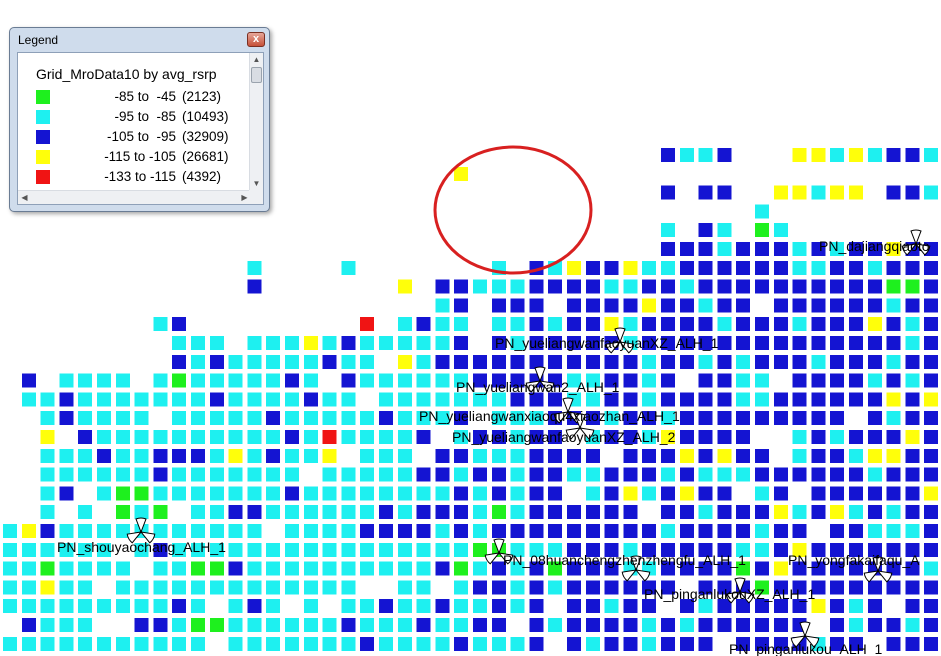 The height and width of the screenshot is (656, 941). I want to click on legend-horizontal-scrollbar: ◀ ▶, so click(134, 197).